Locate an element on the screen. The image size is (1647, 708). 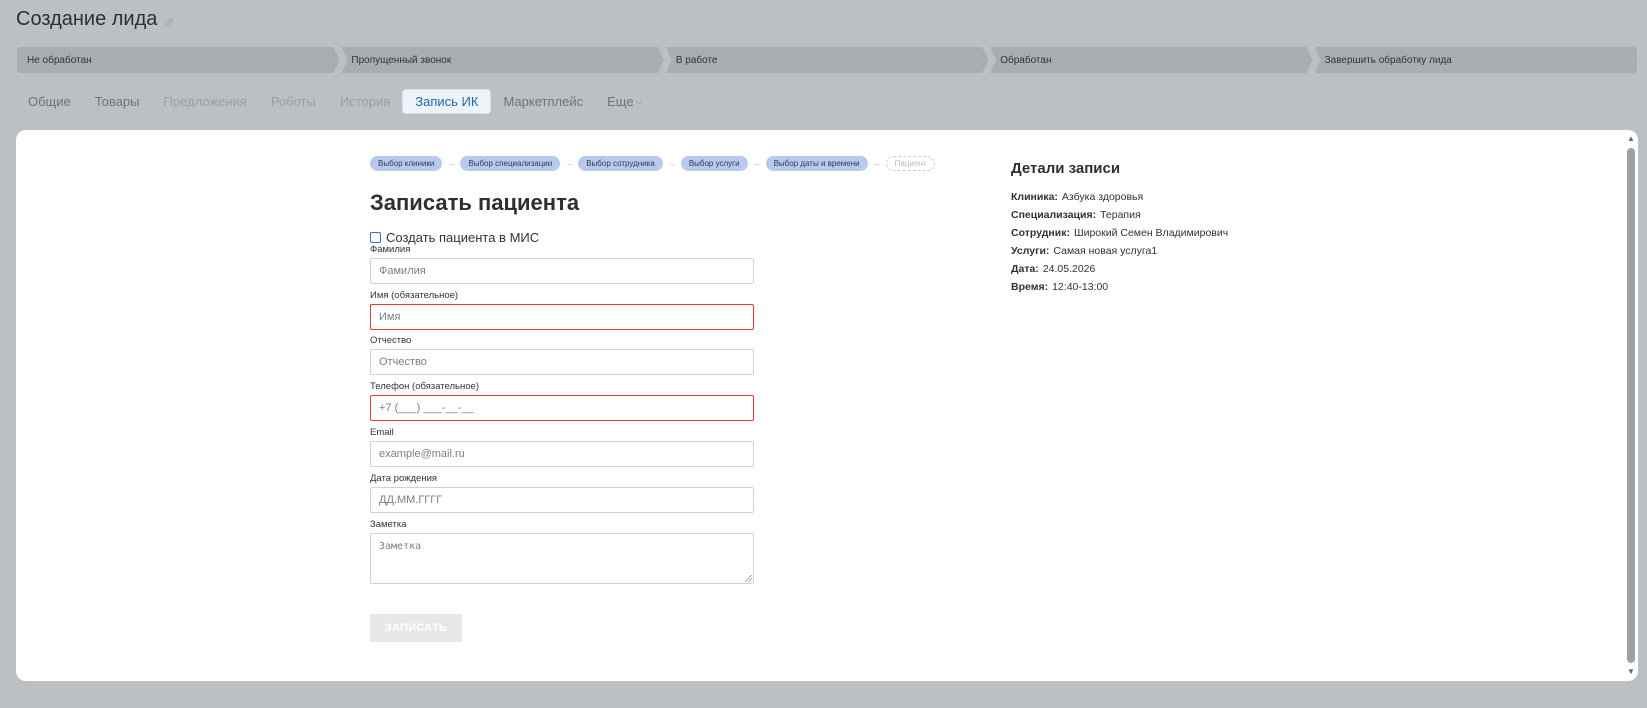
first-name-input: Имя is located at coordinates (562, 317).